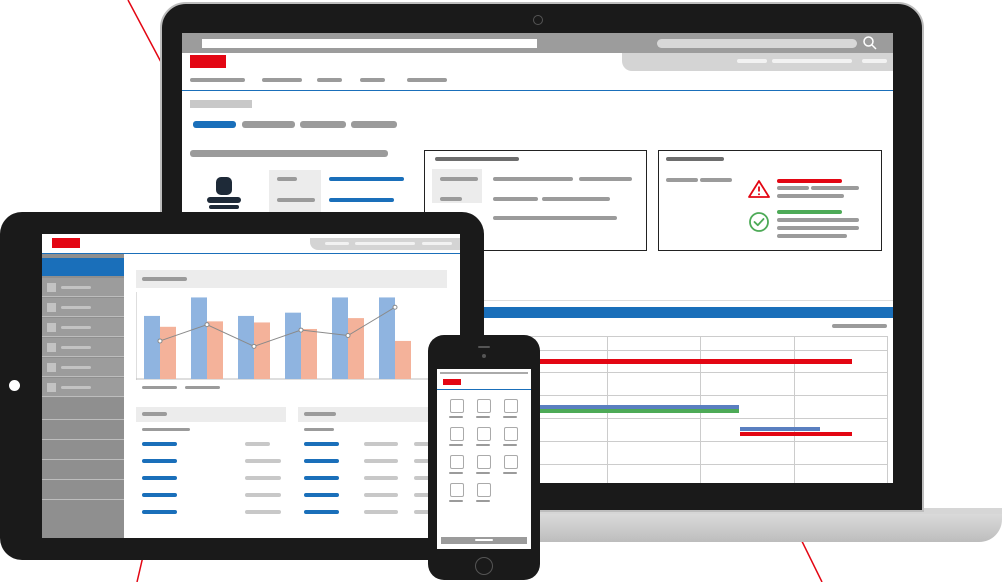 The width and height of the screenshot is (1002, 582). What do you see at coordinates (289, 153) in the screenshot?
I see `section-heading` at bounding box center [289, 153].